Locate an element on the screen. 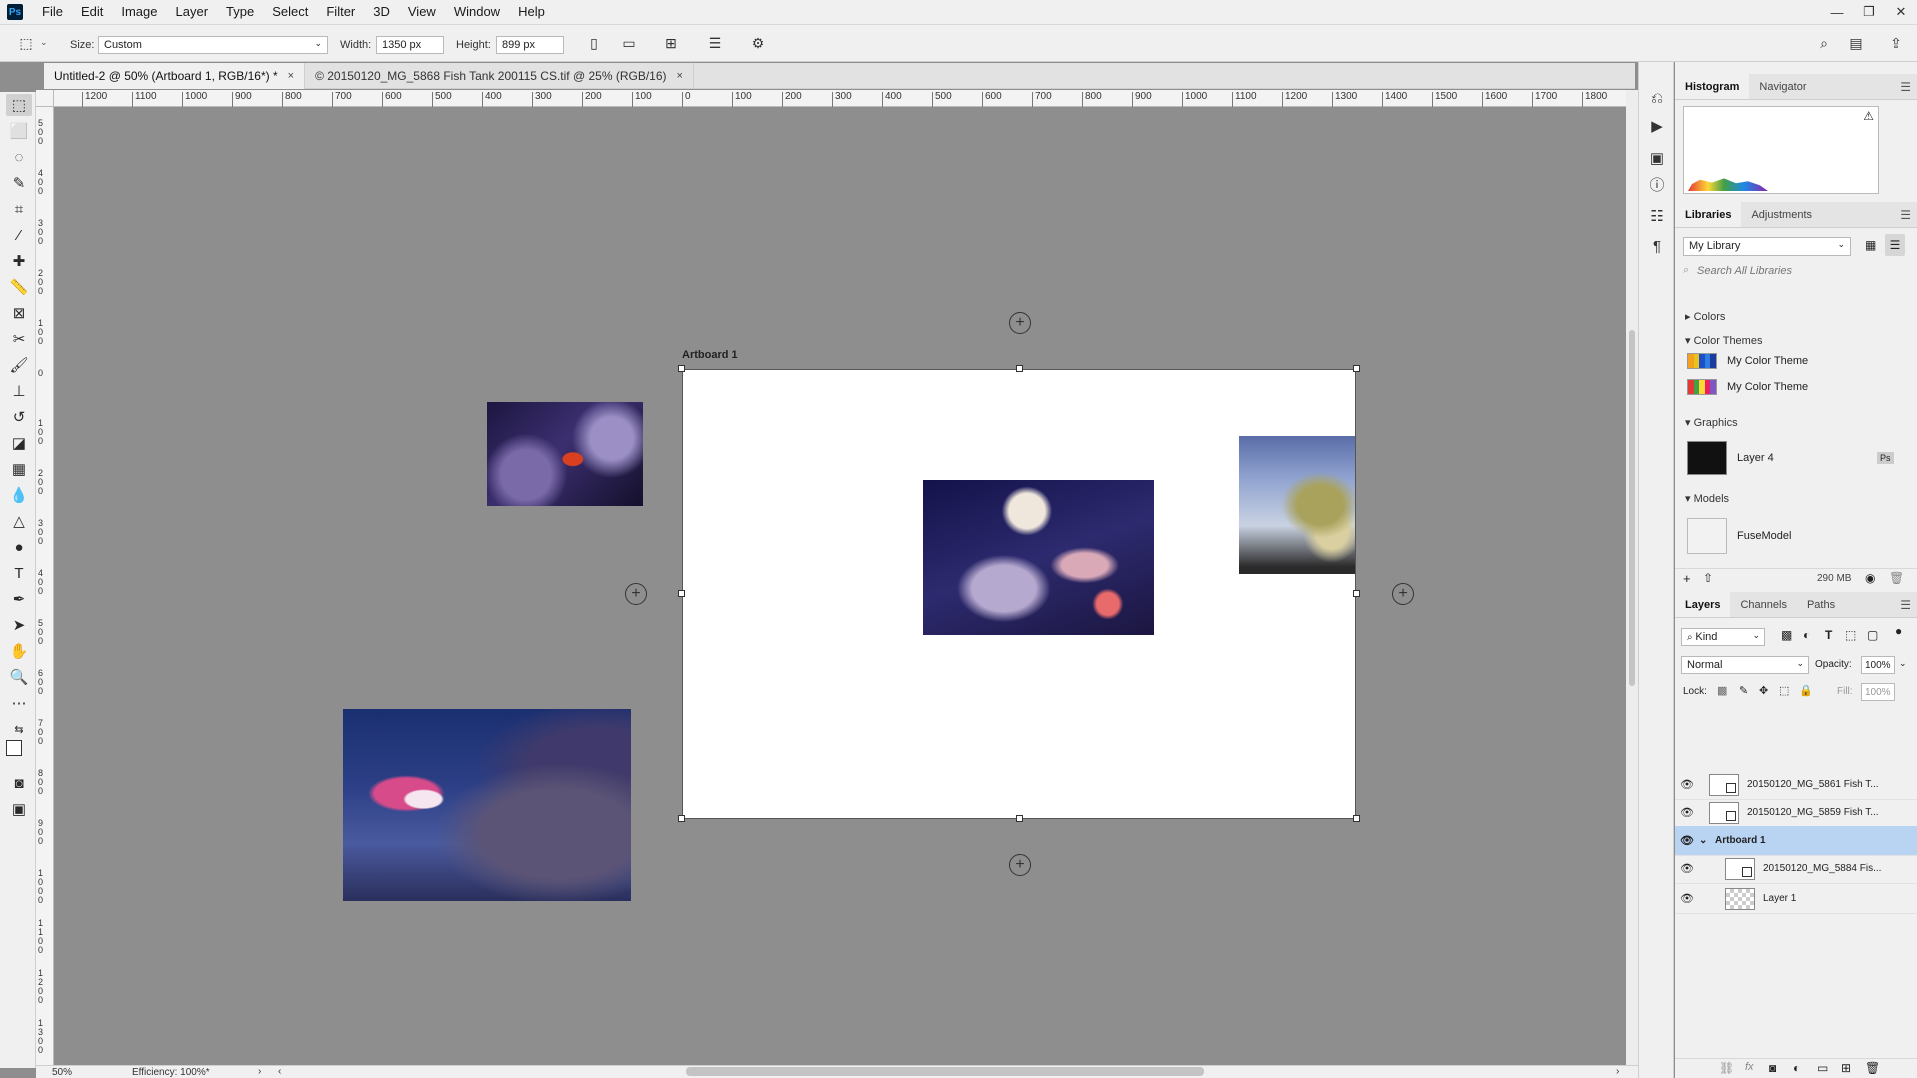  make-portrait-icon: ▯ is located at coordinates (594, 43).